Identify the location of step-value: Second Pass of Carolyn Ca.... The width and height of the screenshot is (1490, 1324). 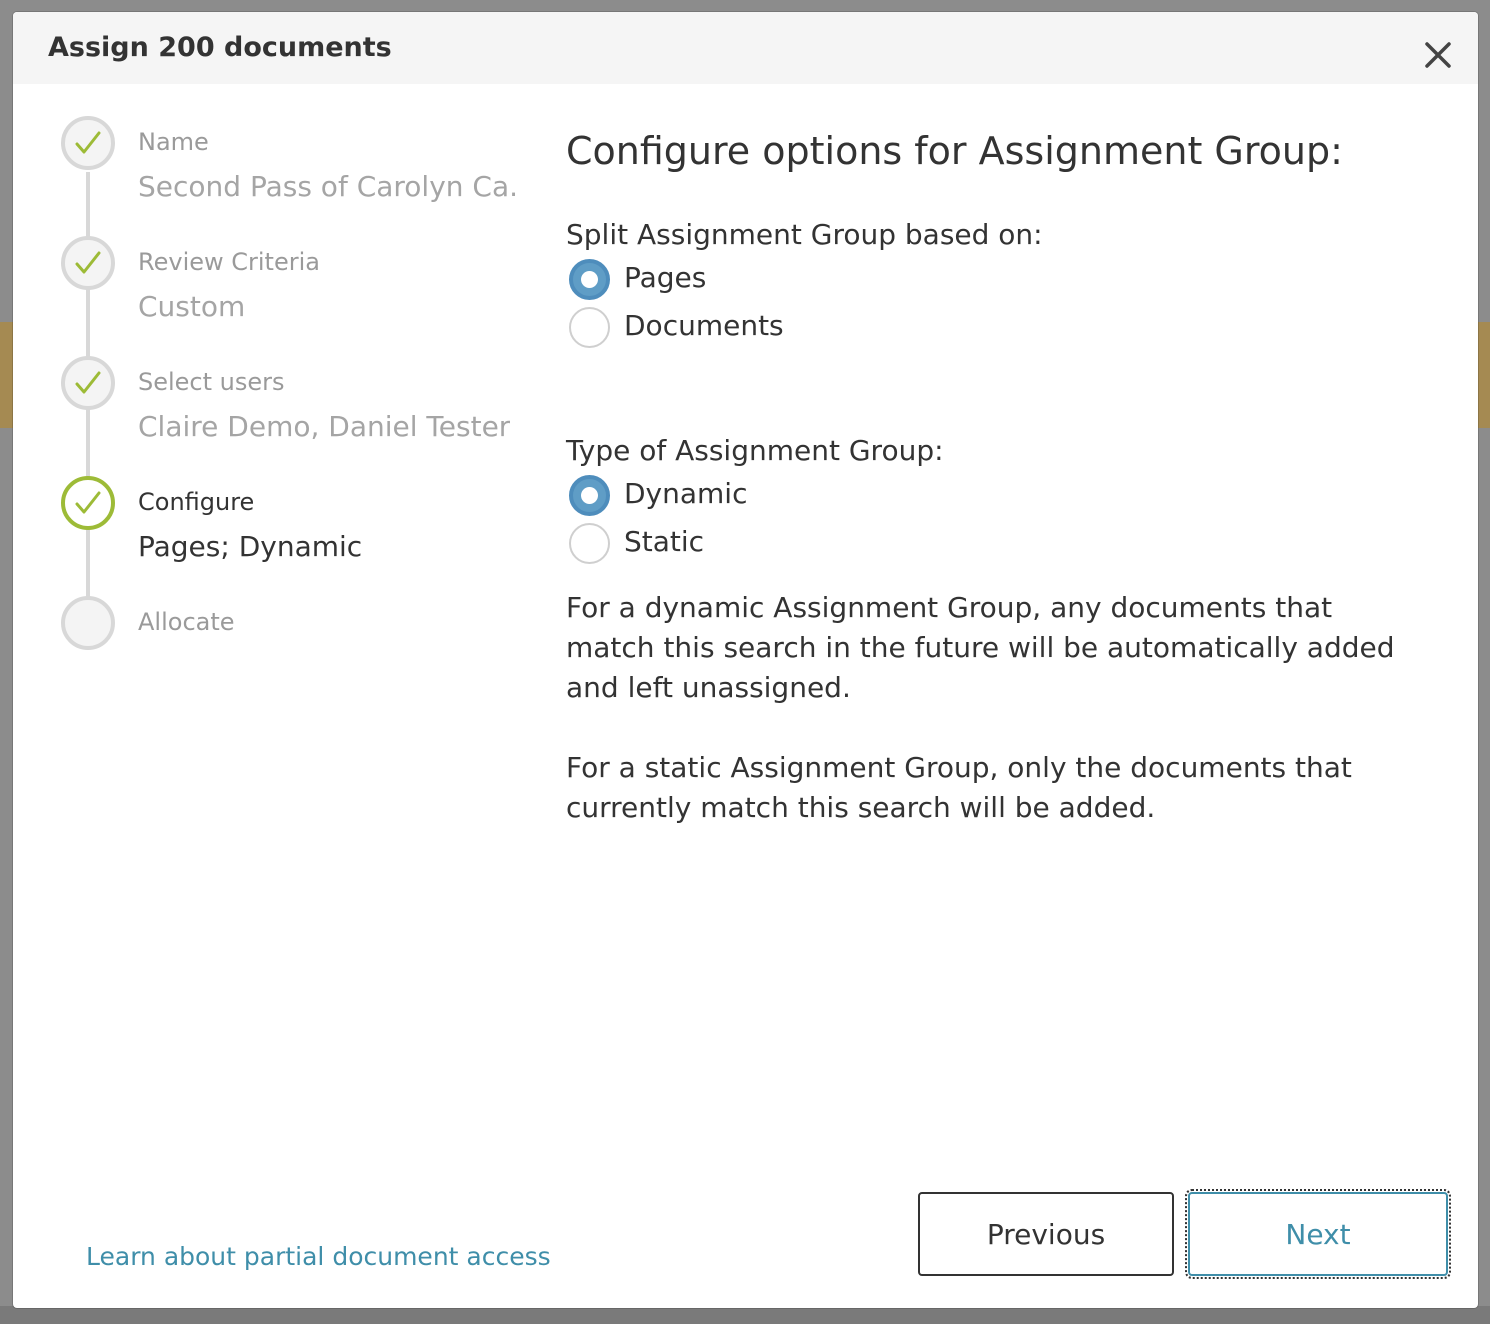
(328, 186).